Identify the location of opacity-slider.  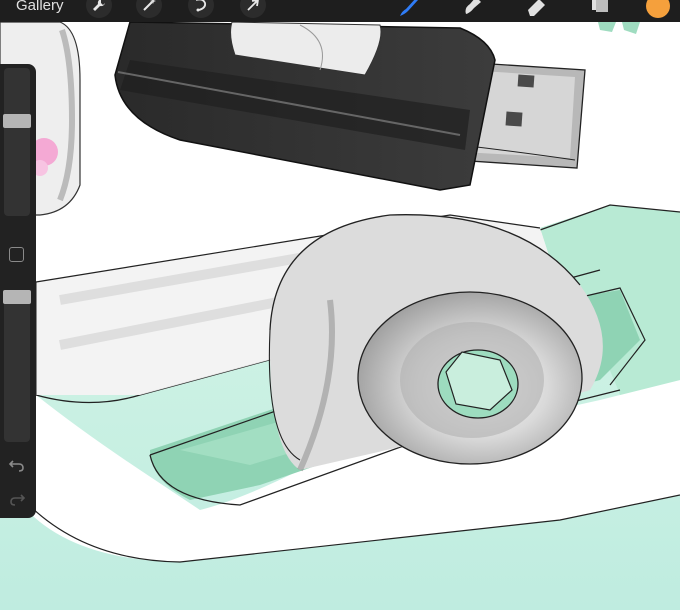
(17, 366).